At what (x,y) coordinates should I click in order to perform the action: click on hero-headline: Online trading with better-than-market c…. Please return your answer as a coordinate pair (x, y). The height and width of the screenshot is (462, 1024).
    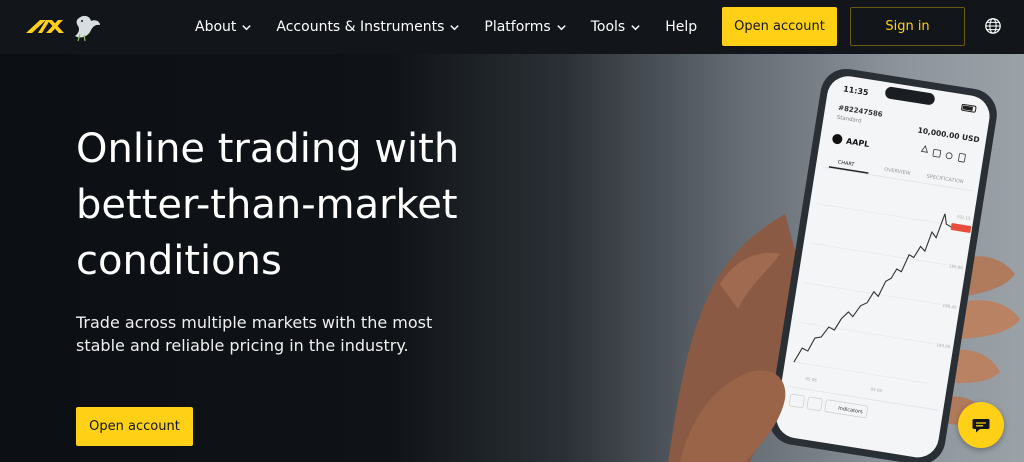
    Looking at the image, I should click on (268, 205).